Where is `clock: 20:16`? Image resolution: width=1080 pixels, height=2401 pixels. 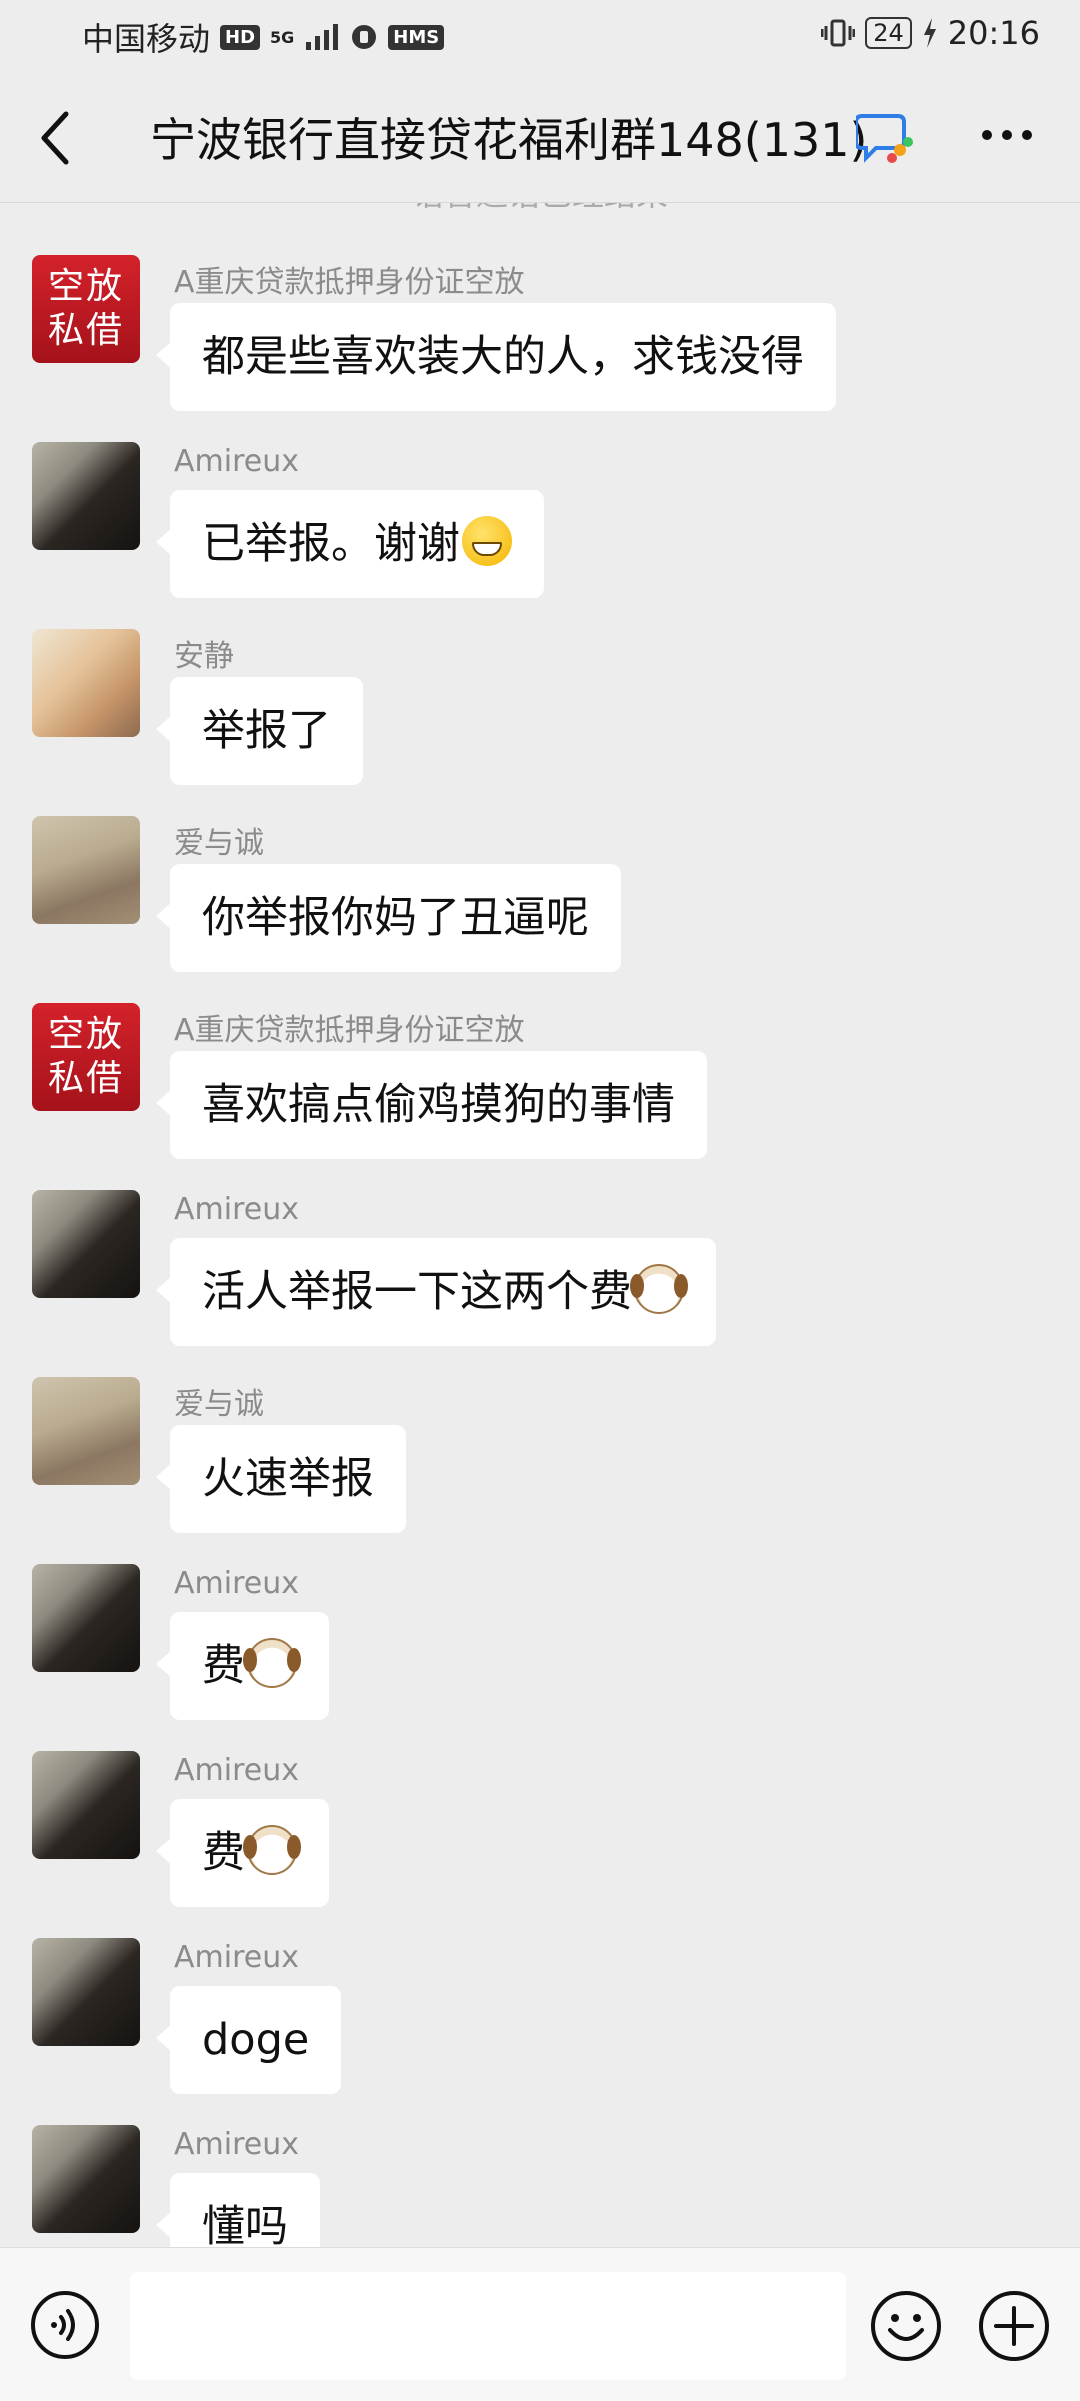 clock: 20:16 is located at coordinates (993, 33).